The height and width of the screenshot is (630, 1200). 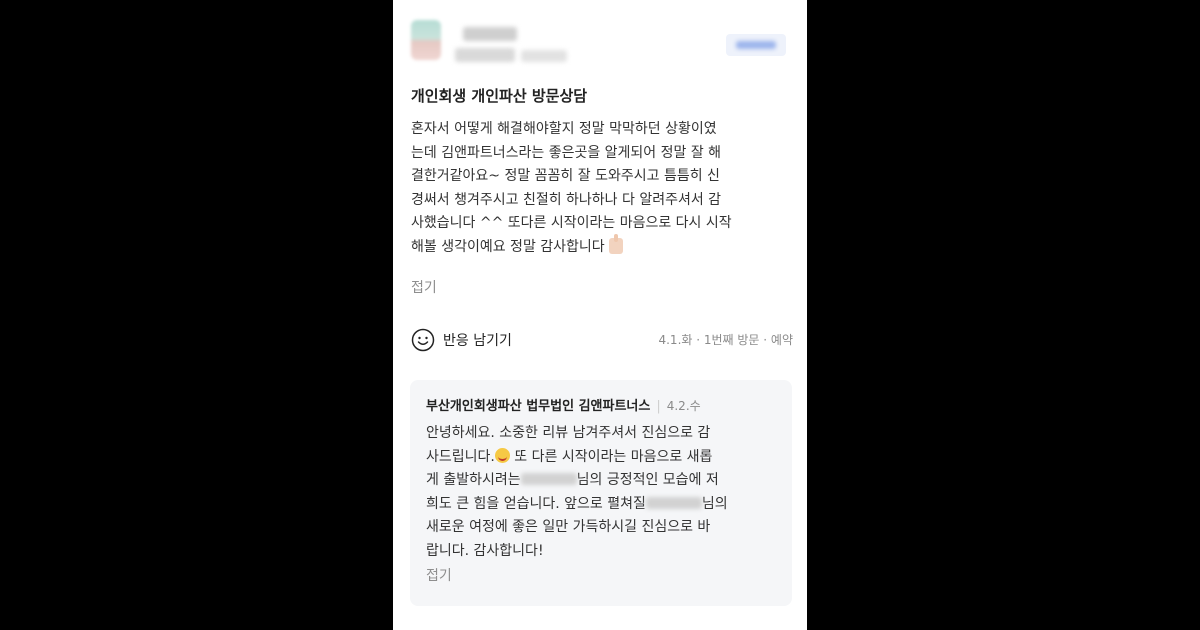 What do you see at coordinates (616, 243) in the screenshot?
I see `thumbs-up-emoji-icon` at bounding box center [616, 243].